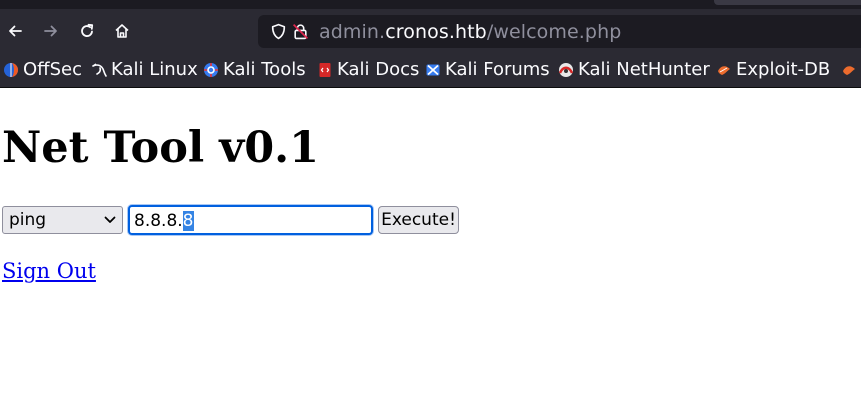 Image resolution: width=861 pixels, height=412 pixels. What do you see at coordinates (264, 69) in the screenshot?
I see `bookmark-label: Kali Tools` at bounding box center [264, 69].